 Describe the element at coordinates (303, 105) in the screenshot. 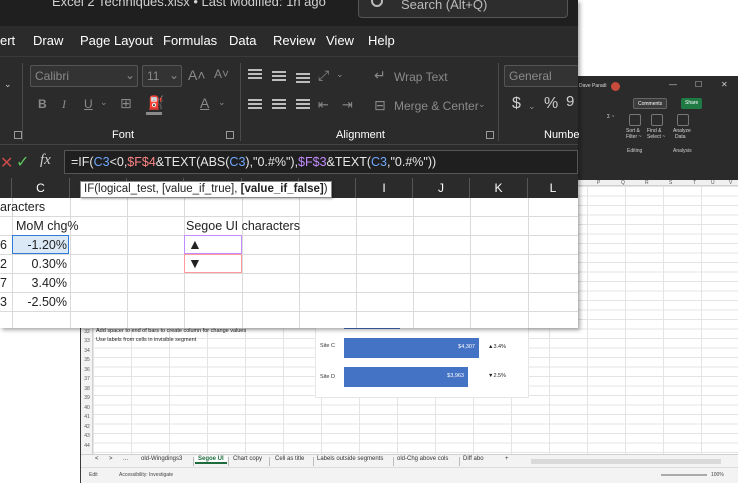

I see `align-right-icon` at that location.